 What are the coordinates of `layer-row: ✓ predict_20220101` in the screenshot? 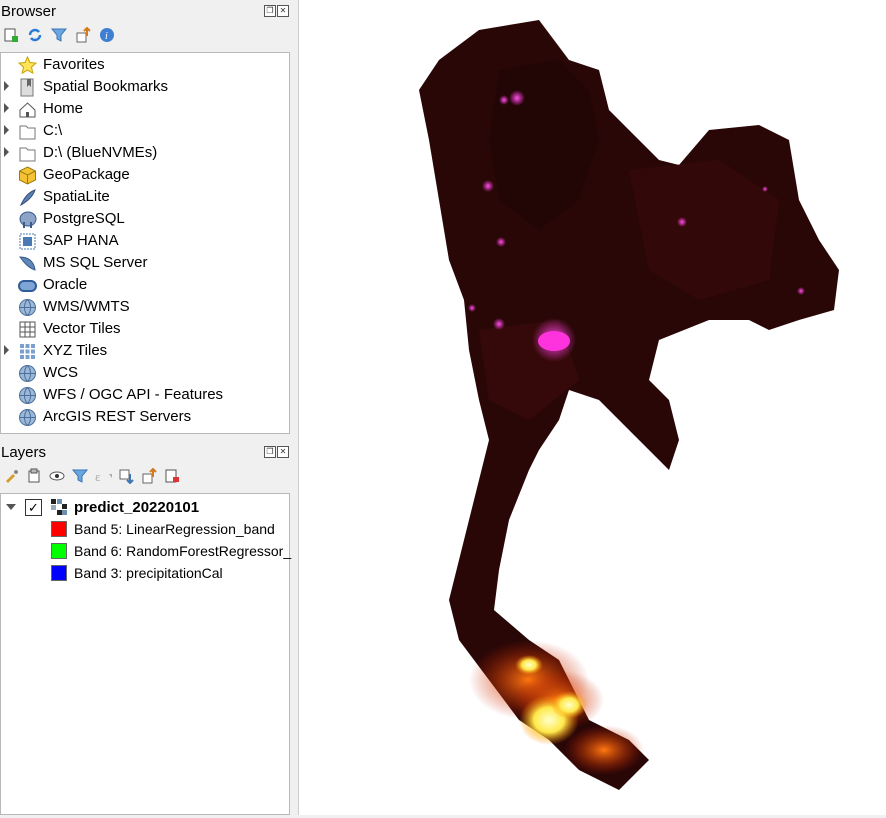 It's located at (145, 507).